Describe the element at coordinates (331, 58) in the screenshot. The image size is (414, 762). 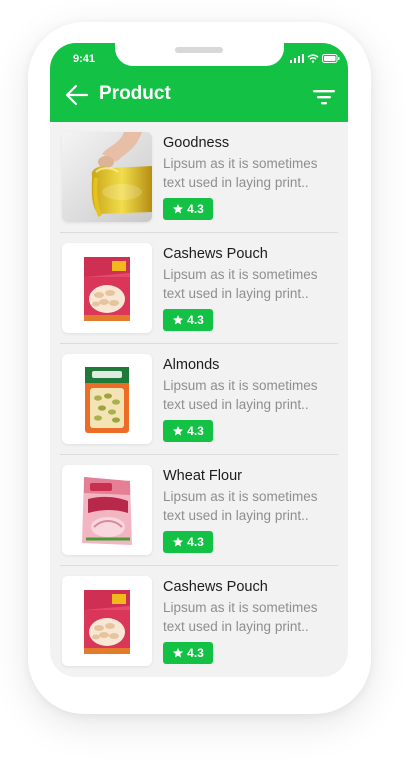
I see `battery-icon` at that location.